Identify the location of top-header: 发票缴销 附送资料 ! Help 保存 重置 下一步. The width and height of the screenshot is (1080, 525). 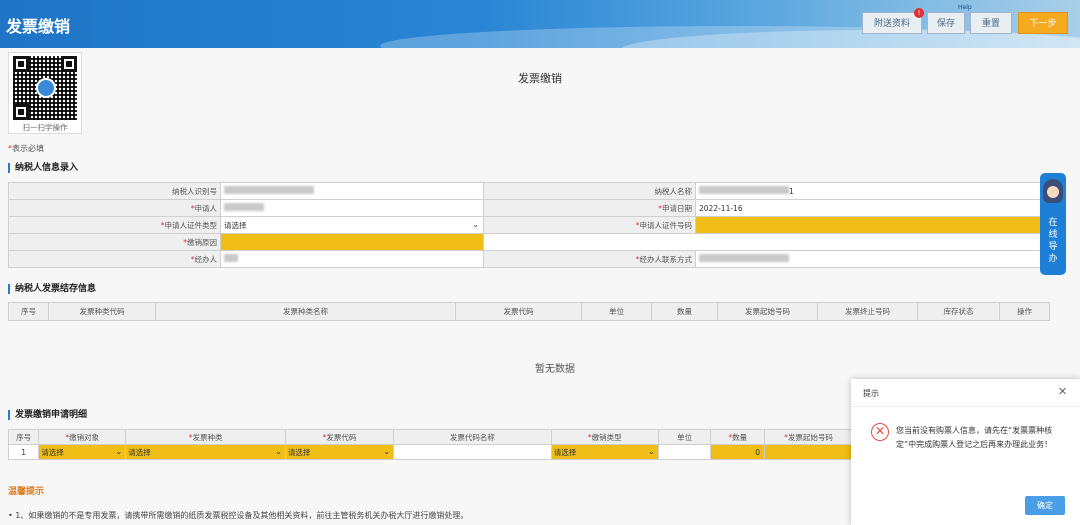
(540, 24).